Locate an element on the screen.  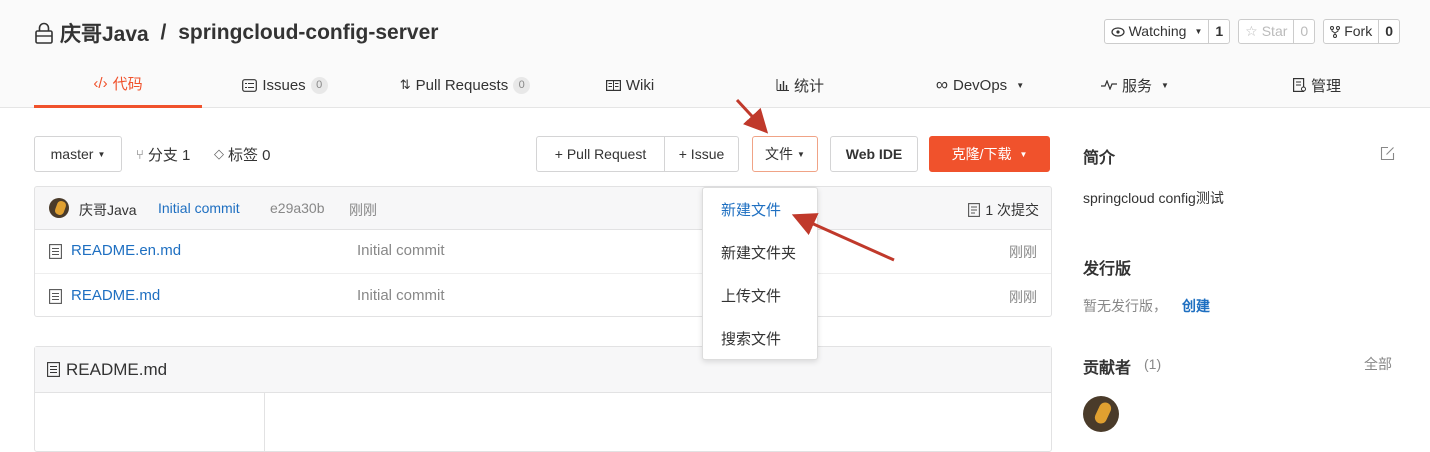
tab-issues-label: Issues is located at coordinates (284, 85).